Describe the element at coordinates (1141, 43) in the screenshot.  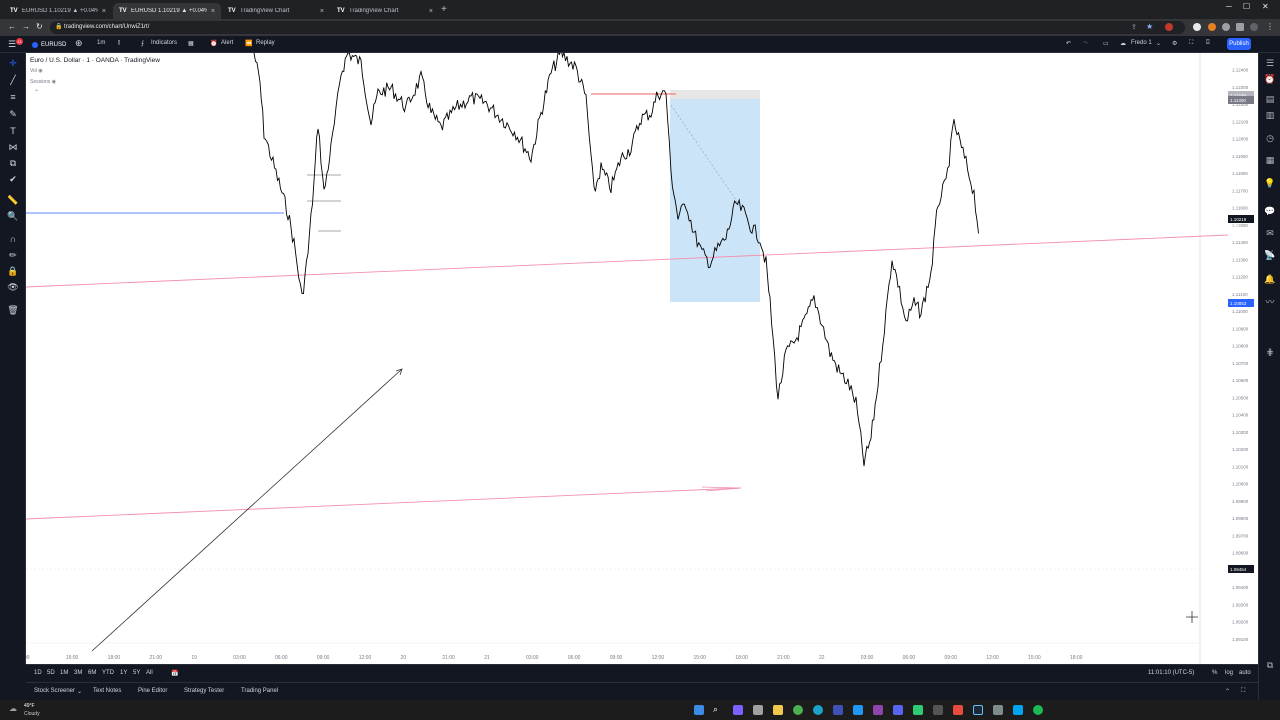
I see `layout-name-button: Fredo 1` at that location.